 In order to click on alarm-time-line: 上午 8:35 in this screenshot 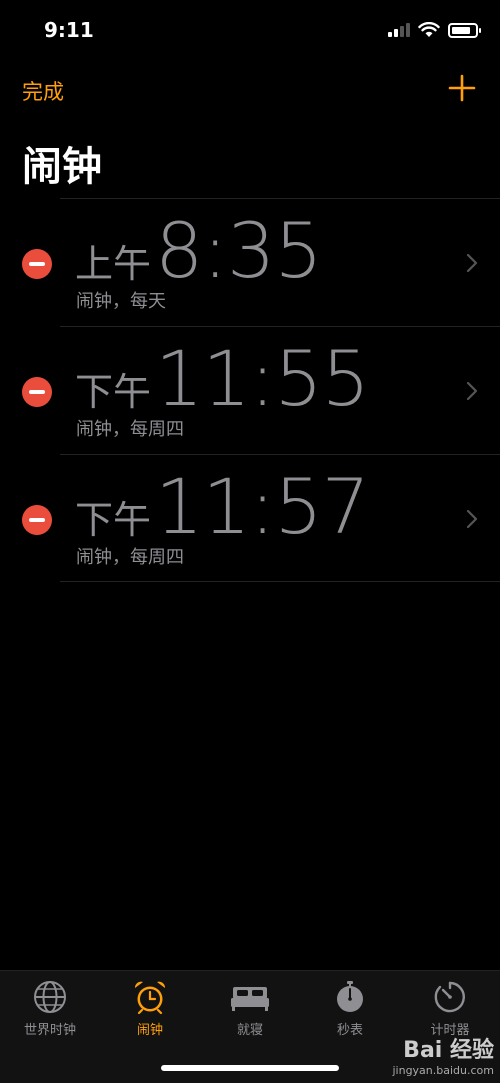, I will do `click(199, 250)`.